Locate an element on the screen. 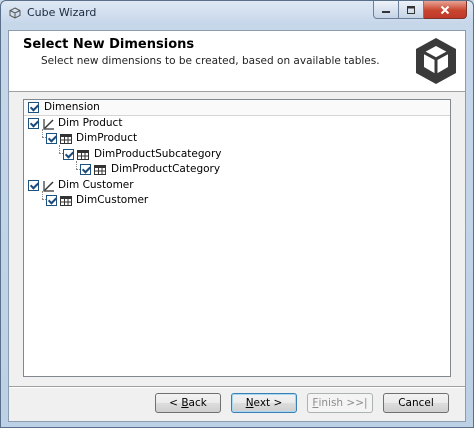 This screenshot has width=474, height=428. select-all-checkbox is located at coordinates (33, 107).